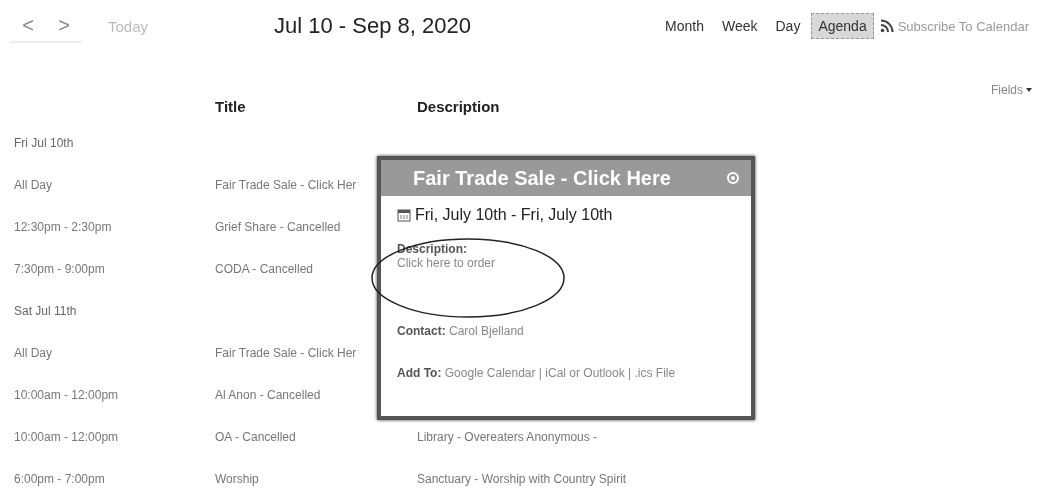 Image resolution: width=1060 pixels, height=491 pixels. I want to click on view-tab: Agenda, so click(842, 26).